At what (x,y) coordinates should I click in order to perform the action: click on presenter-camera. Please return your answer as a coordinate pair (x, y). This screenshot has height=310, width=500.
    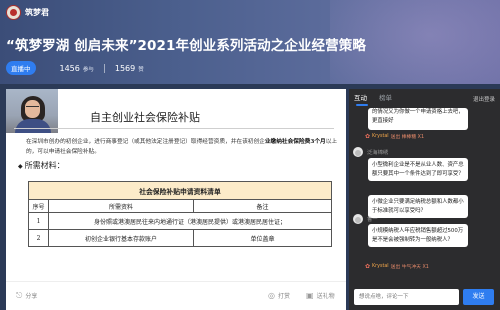
    Looking at the image, I should click on (32, 111).